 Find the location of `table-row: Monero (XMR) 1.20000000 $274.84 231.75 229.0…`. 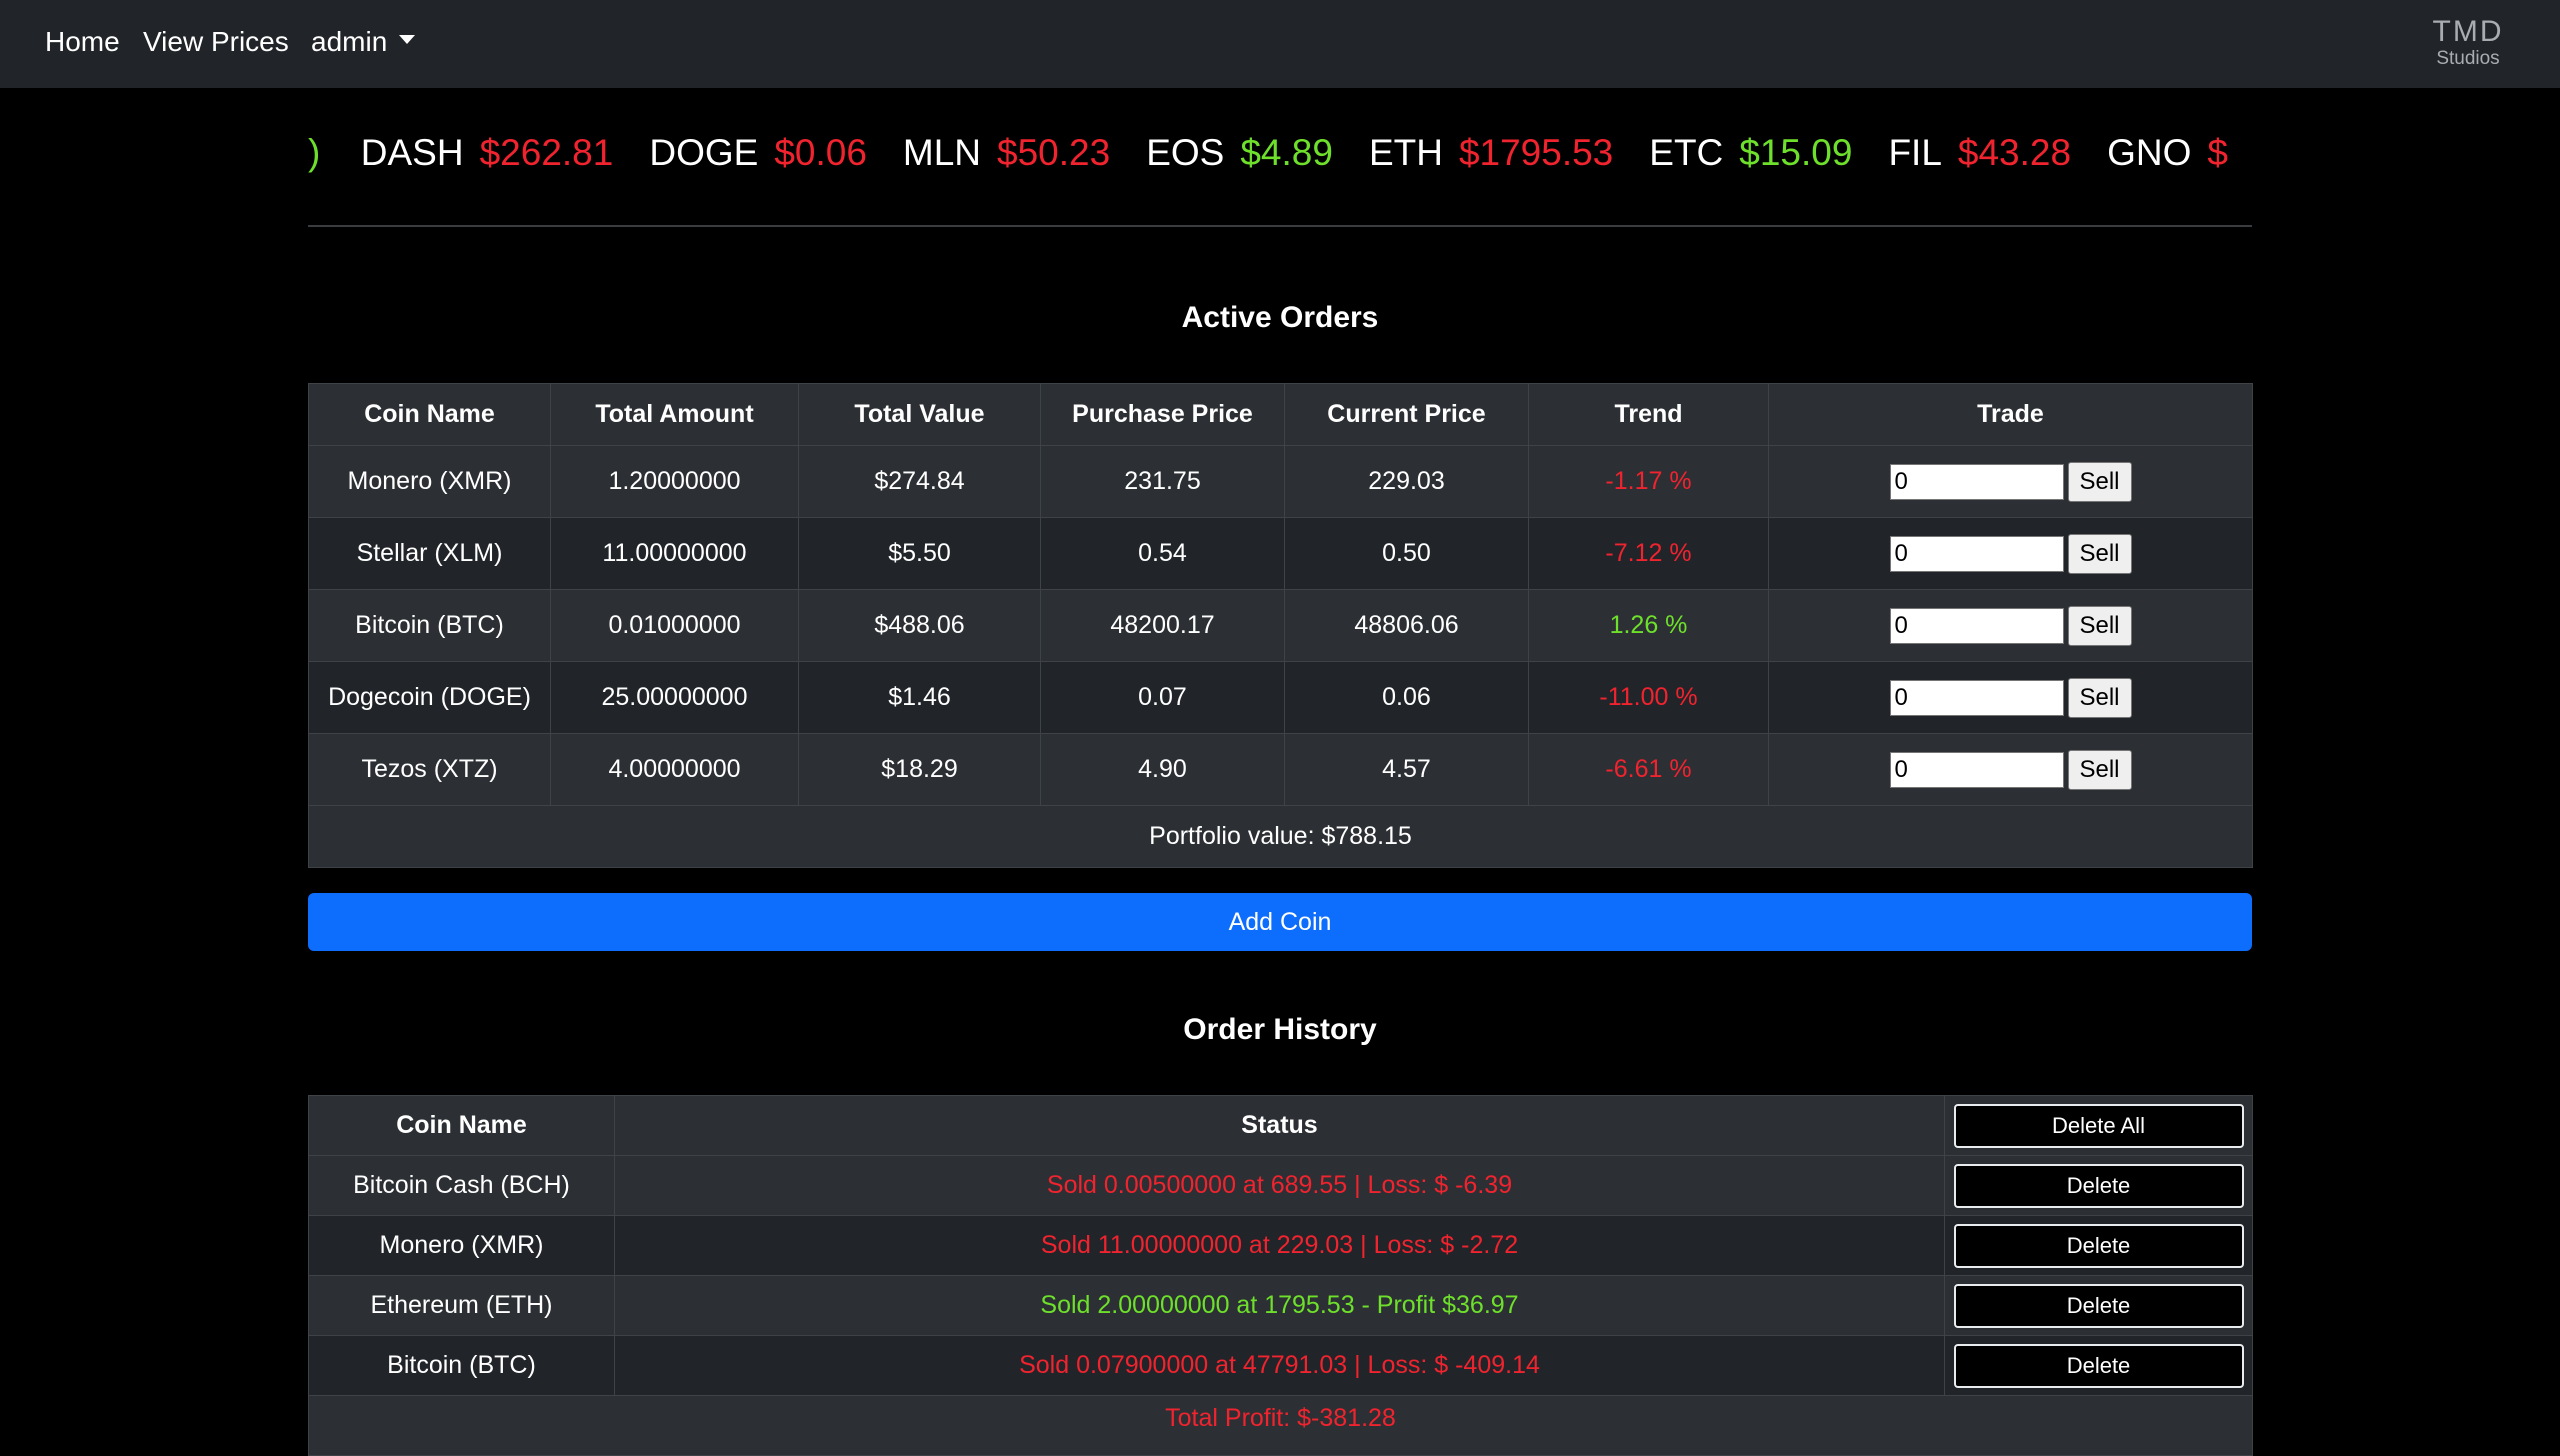

table-row: Monero (XMR) 1.20000000 $274.84 231.75 229.0… is located at coordinates (1280, 481).